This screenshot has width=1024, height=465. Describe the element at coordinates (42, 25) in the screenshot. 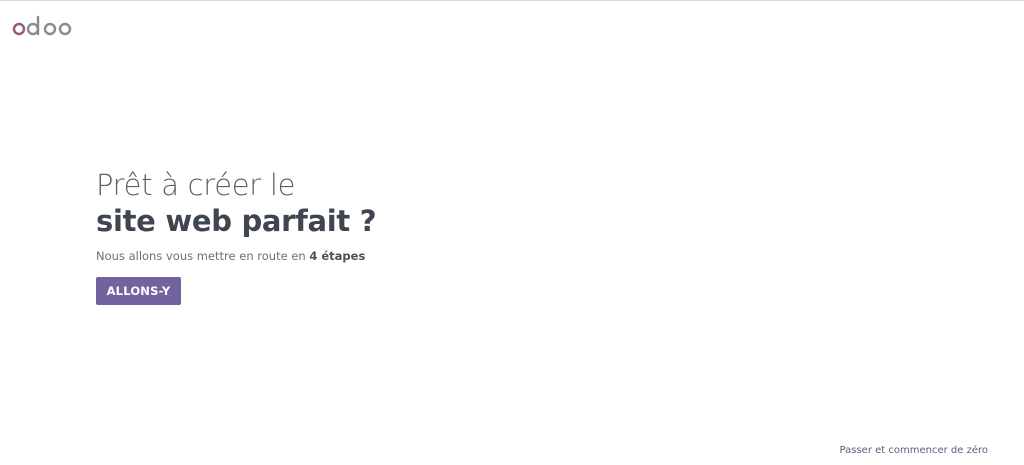

I see `odoo-logo` at that location.